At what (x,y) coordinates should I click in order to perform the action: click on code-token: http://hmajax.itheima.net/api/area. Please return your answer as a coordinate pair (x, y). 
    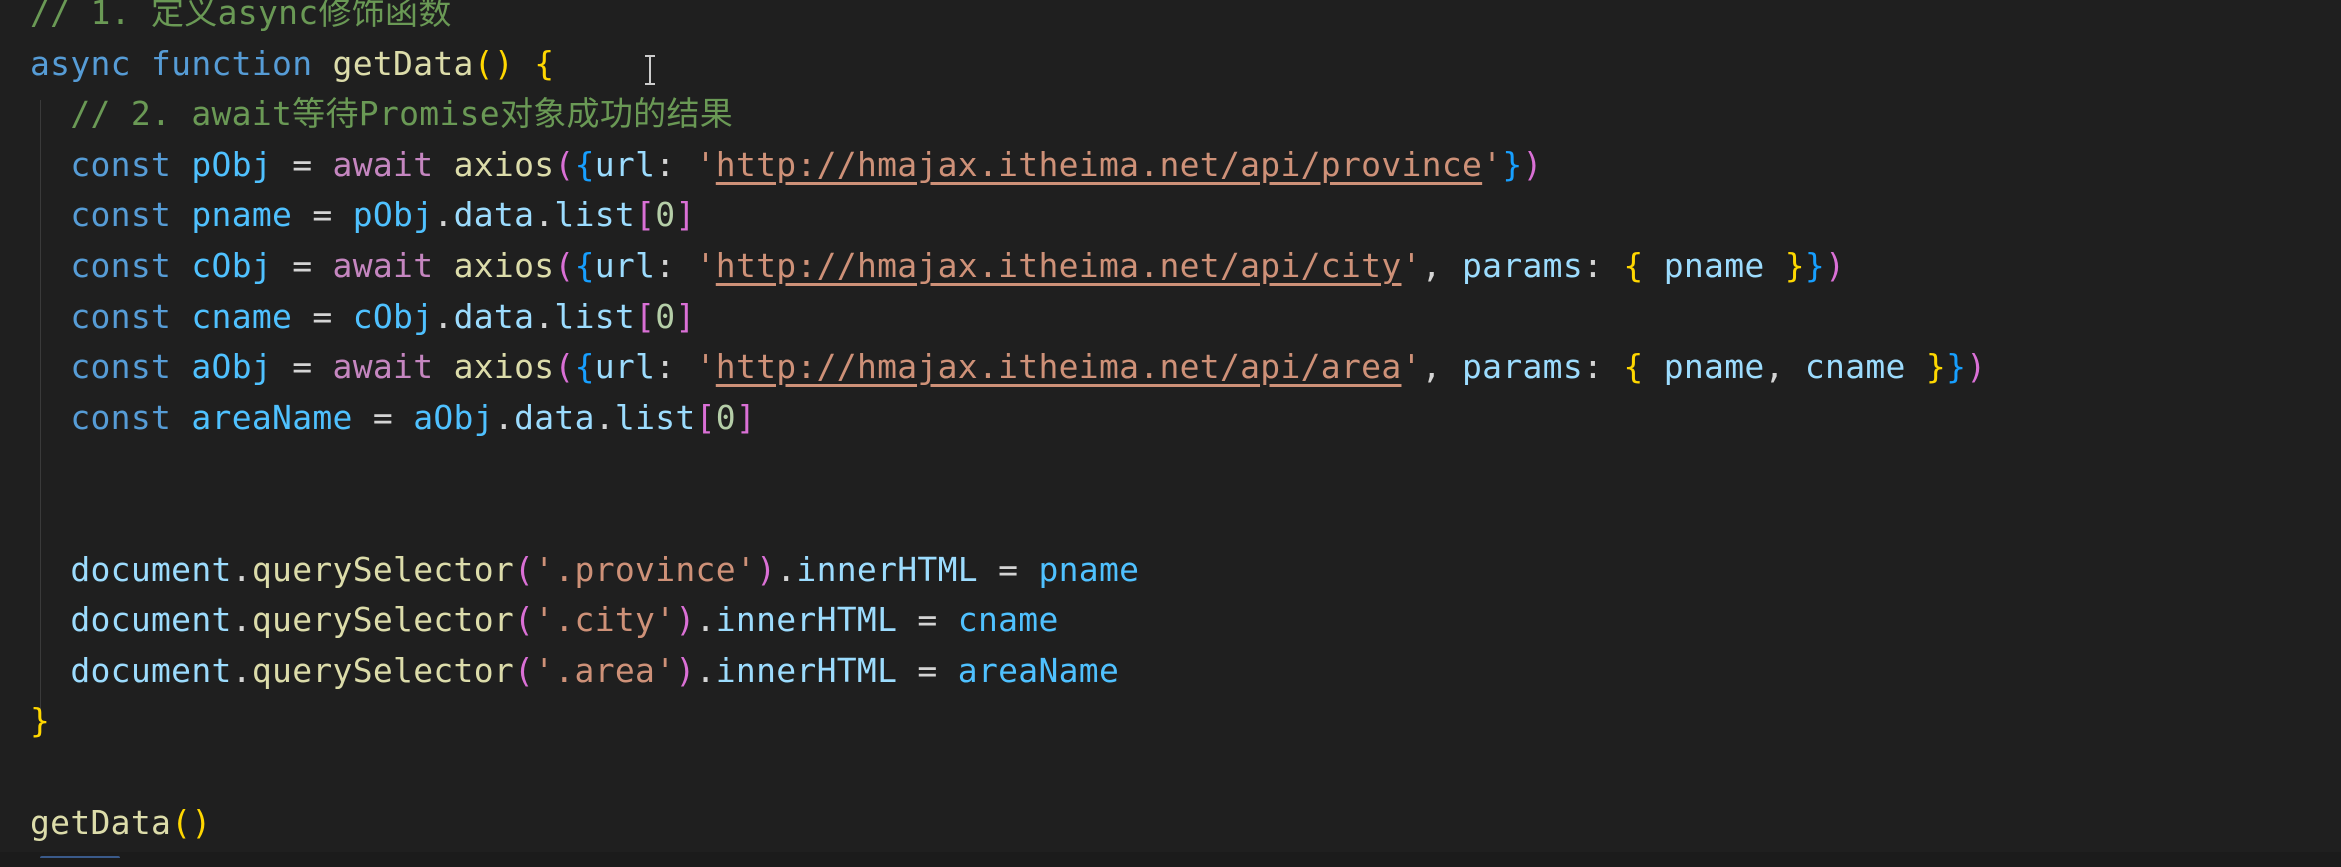
    Looking at the image, I should click on (1058, 367).